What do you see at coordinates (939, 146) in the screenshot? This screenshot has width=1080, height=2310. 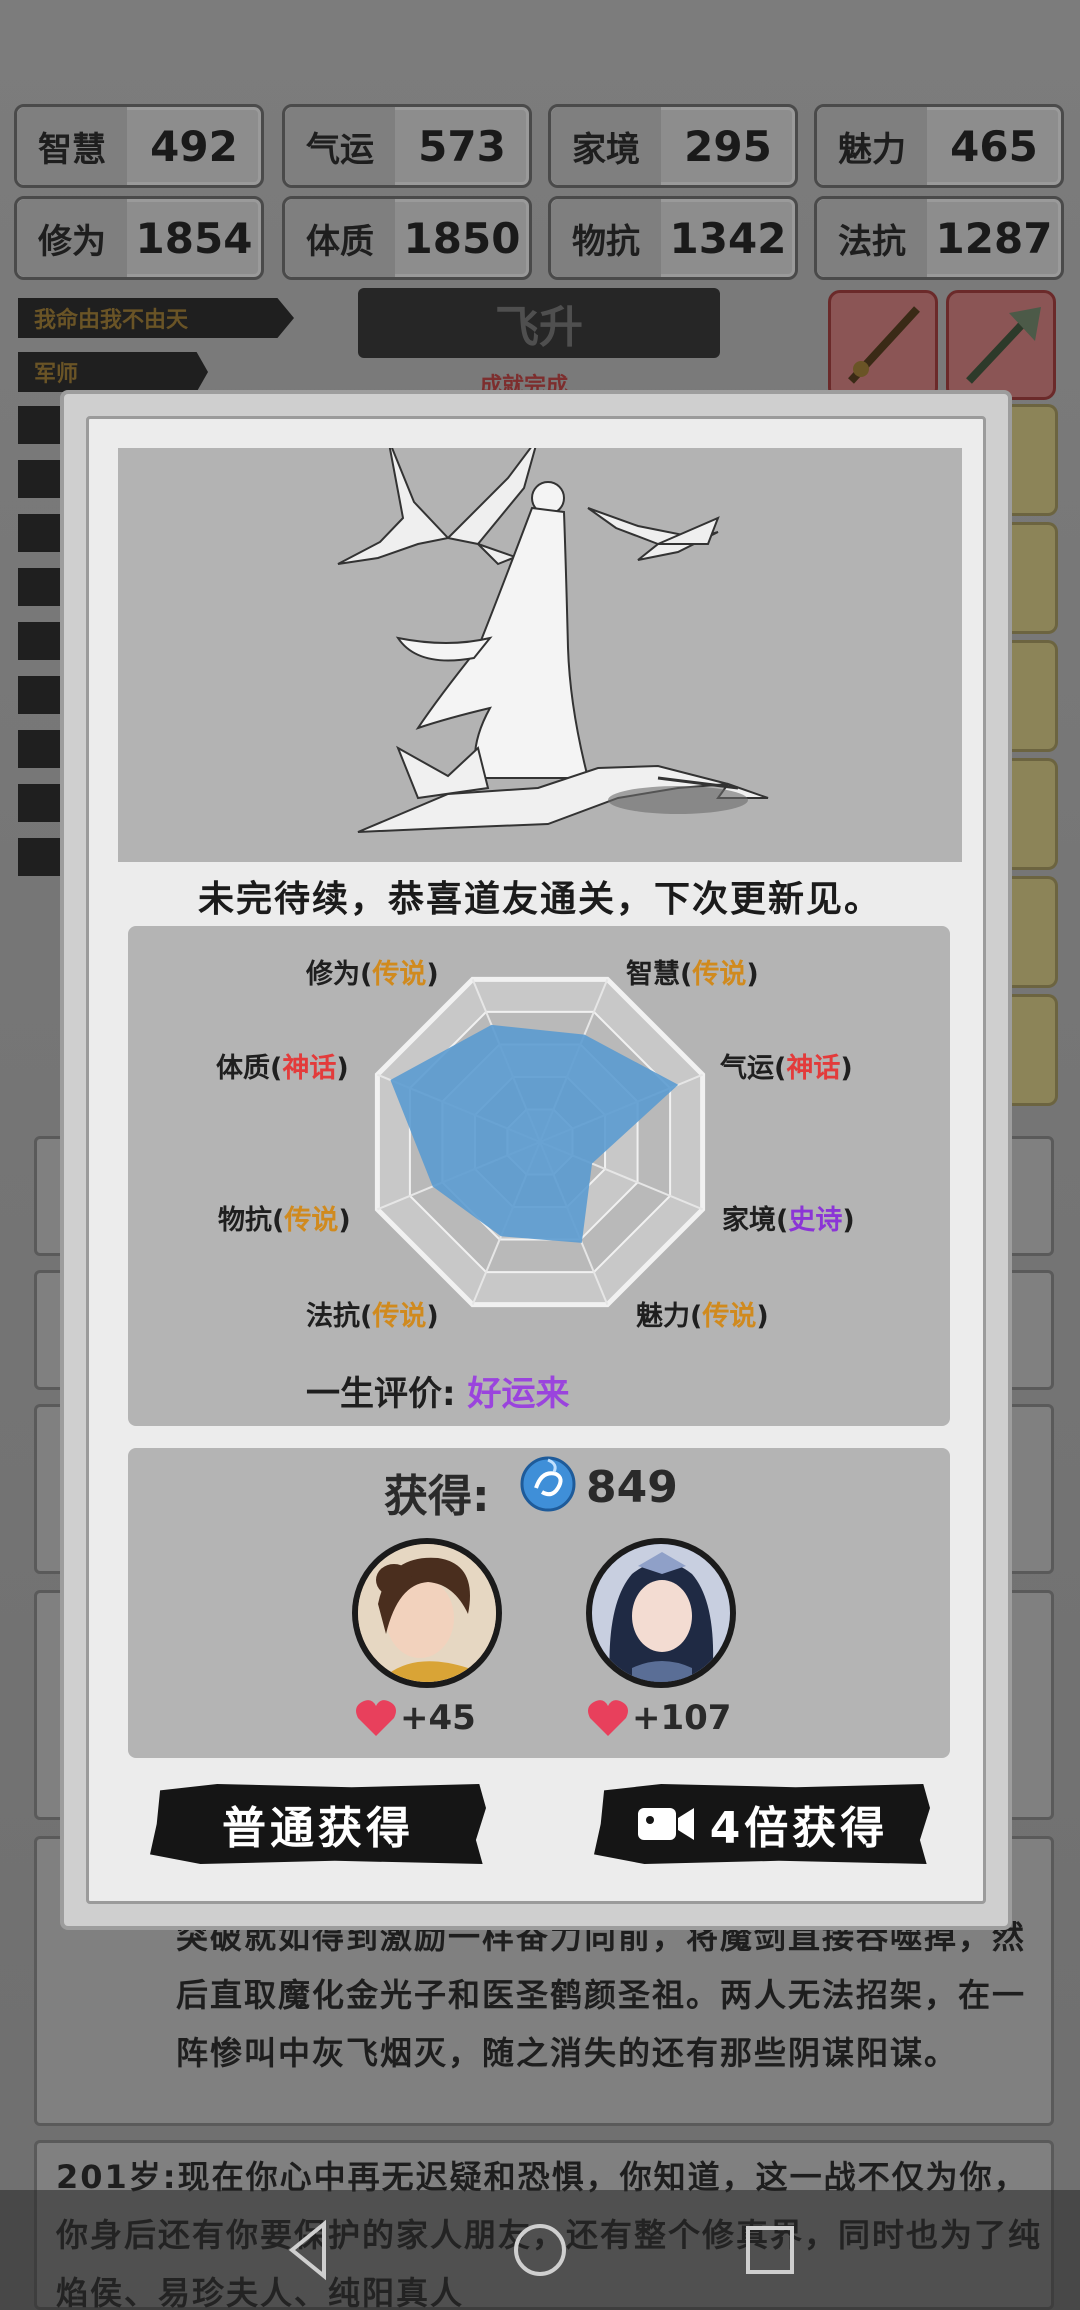 I see `stat-charm: 魅力 465` at bounding box center [939, 146].